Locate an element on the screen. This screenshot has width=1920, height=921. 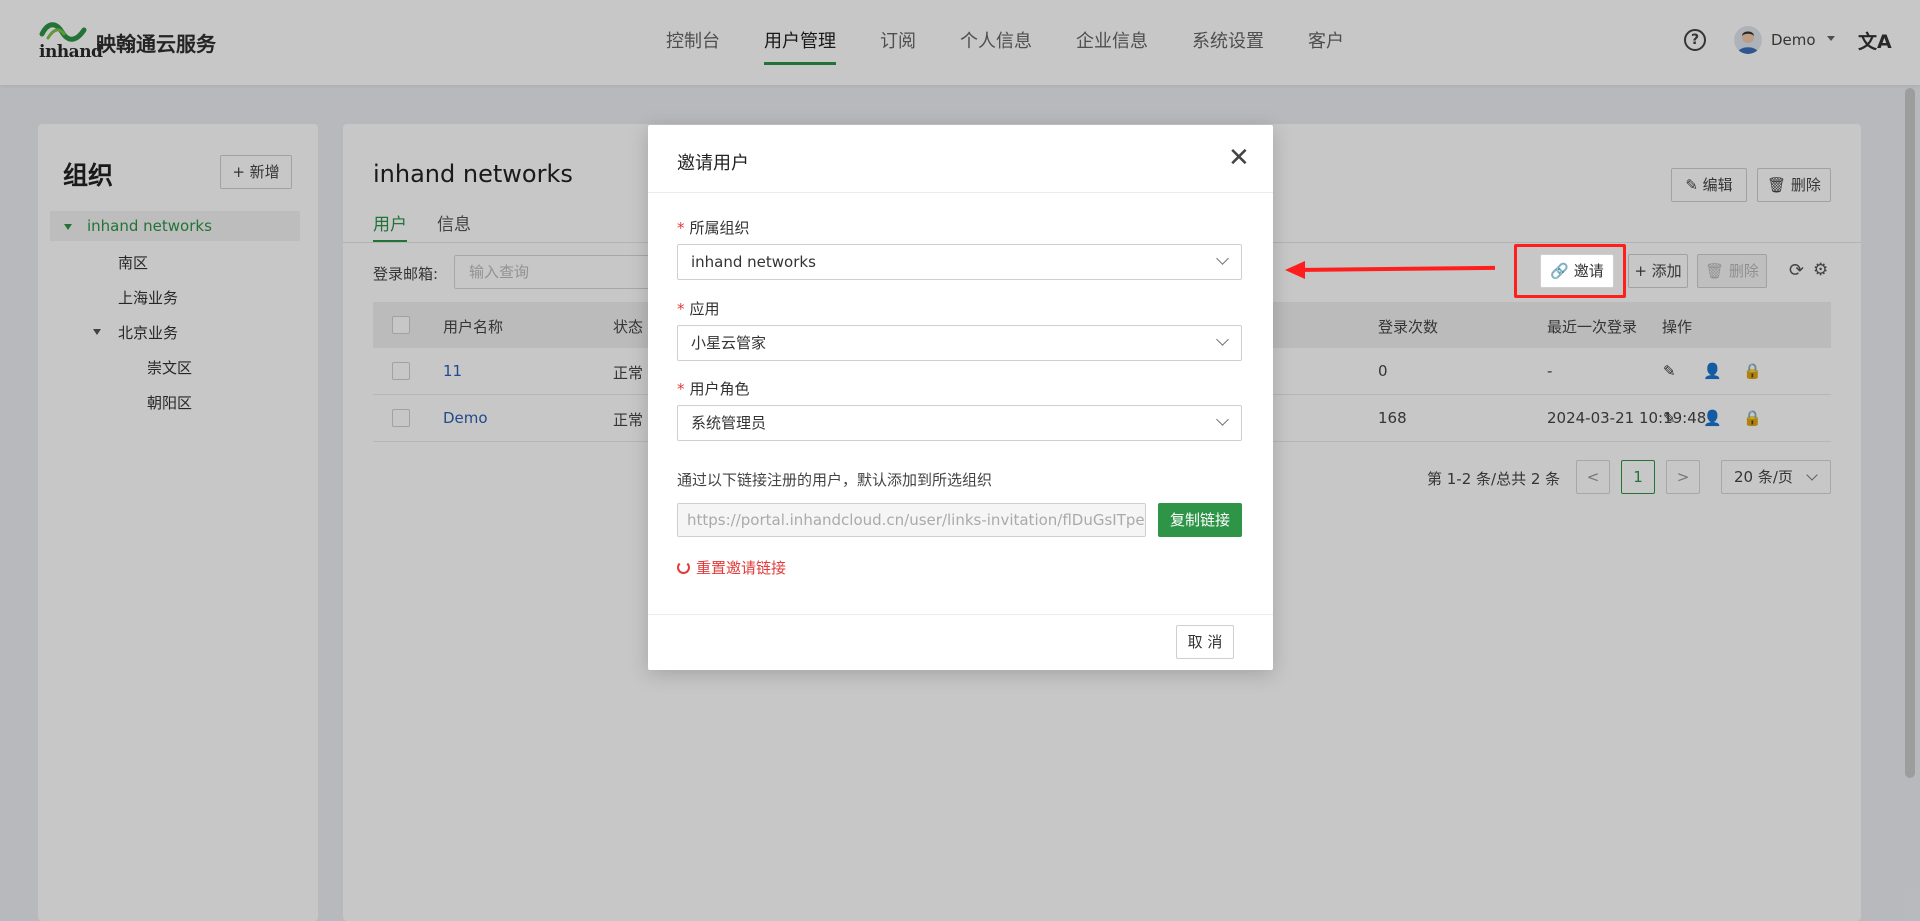
dialog-footer-divider is located at coordinates (960, 614).